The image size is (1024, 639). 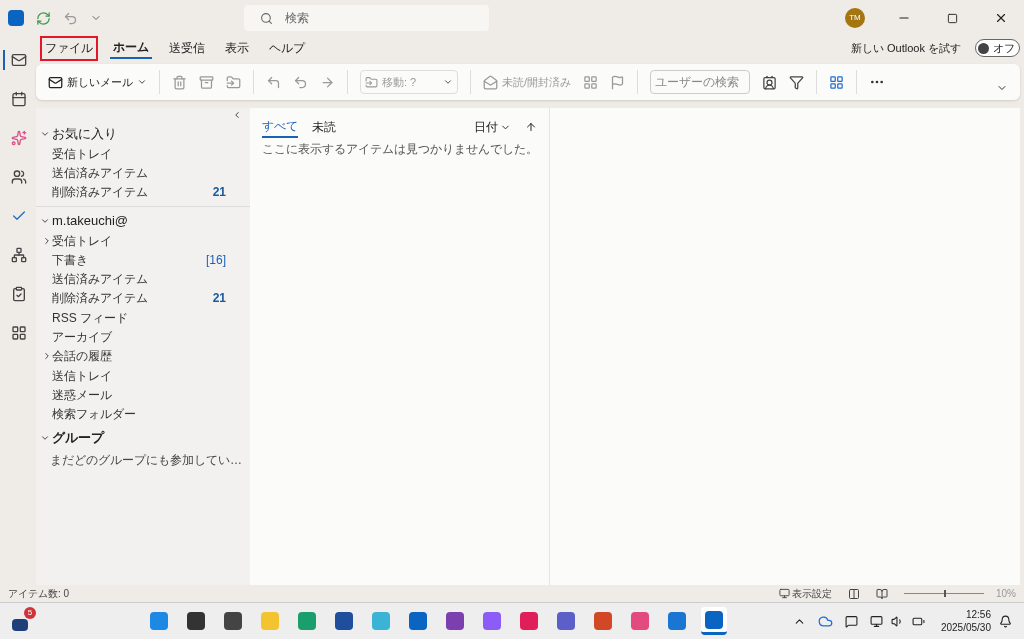 What do you see at coordinates (82, 395) in the screenshot?
I see `folder-name: 迷惑メール` at bounding box center [82, 395].